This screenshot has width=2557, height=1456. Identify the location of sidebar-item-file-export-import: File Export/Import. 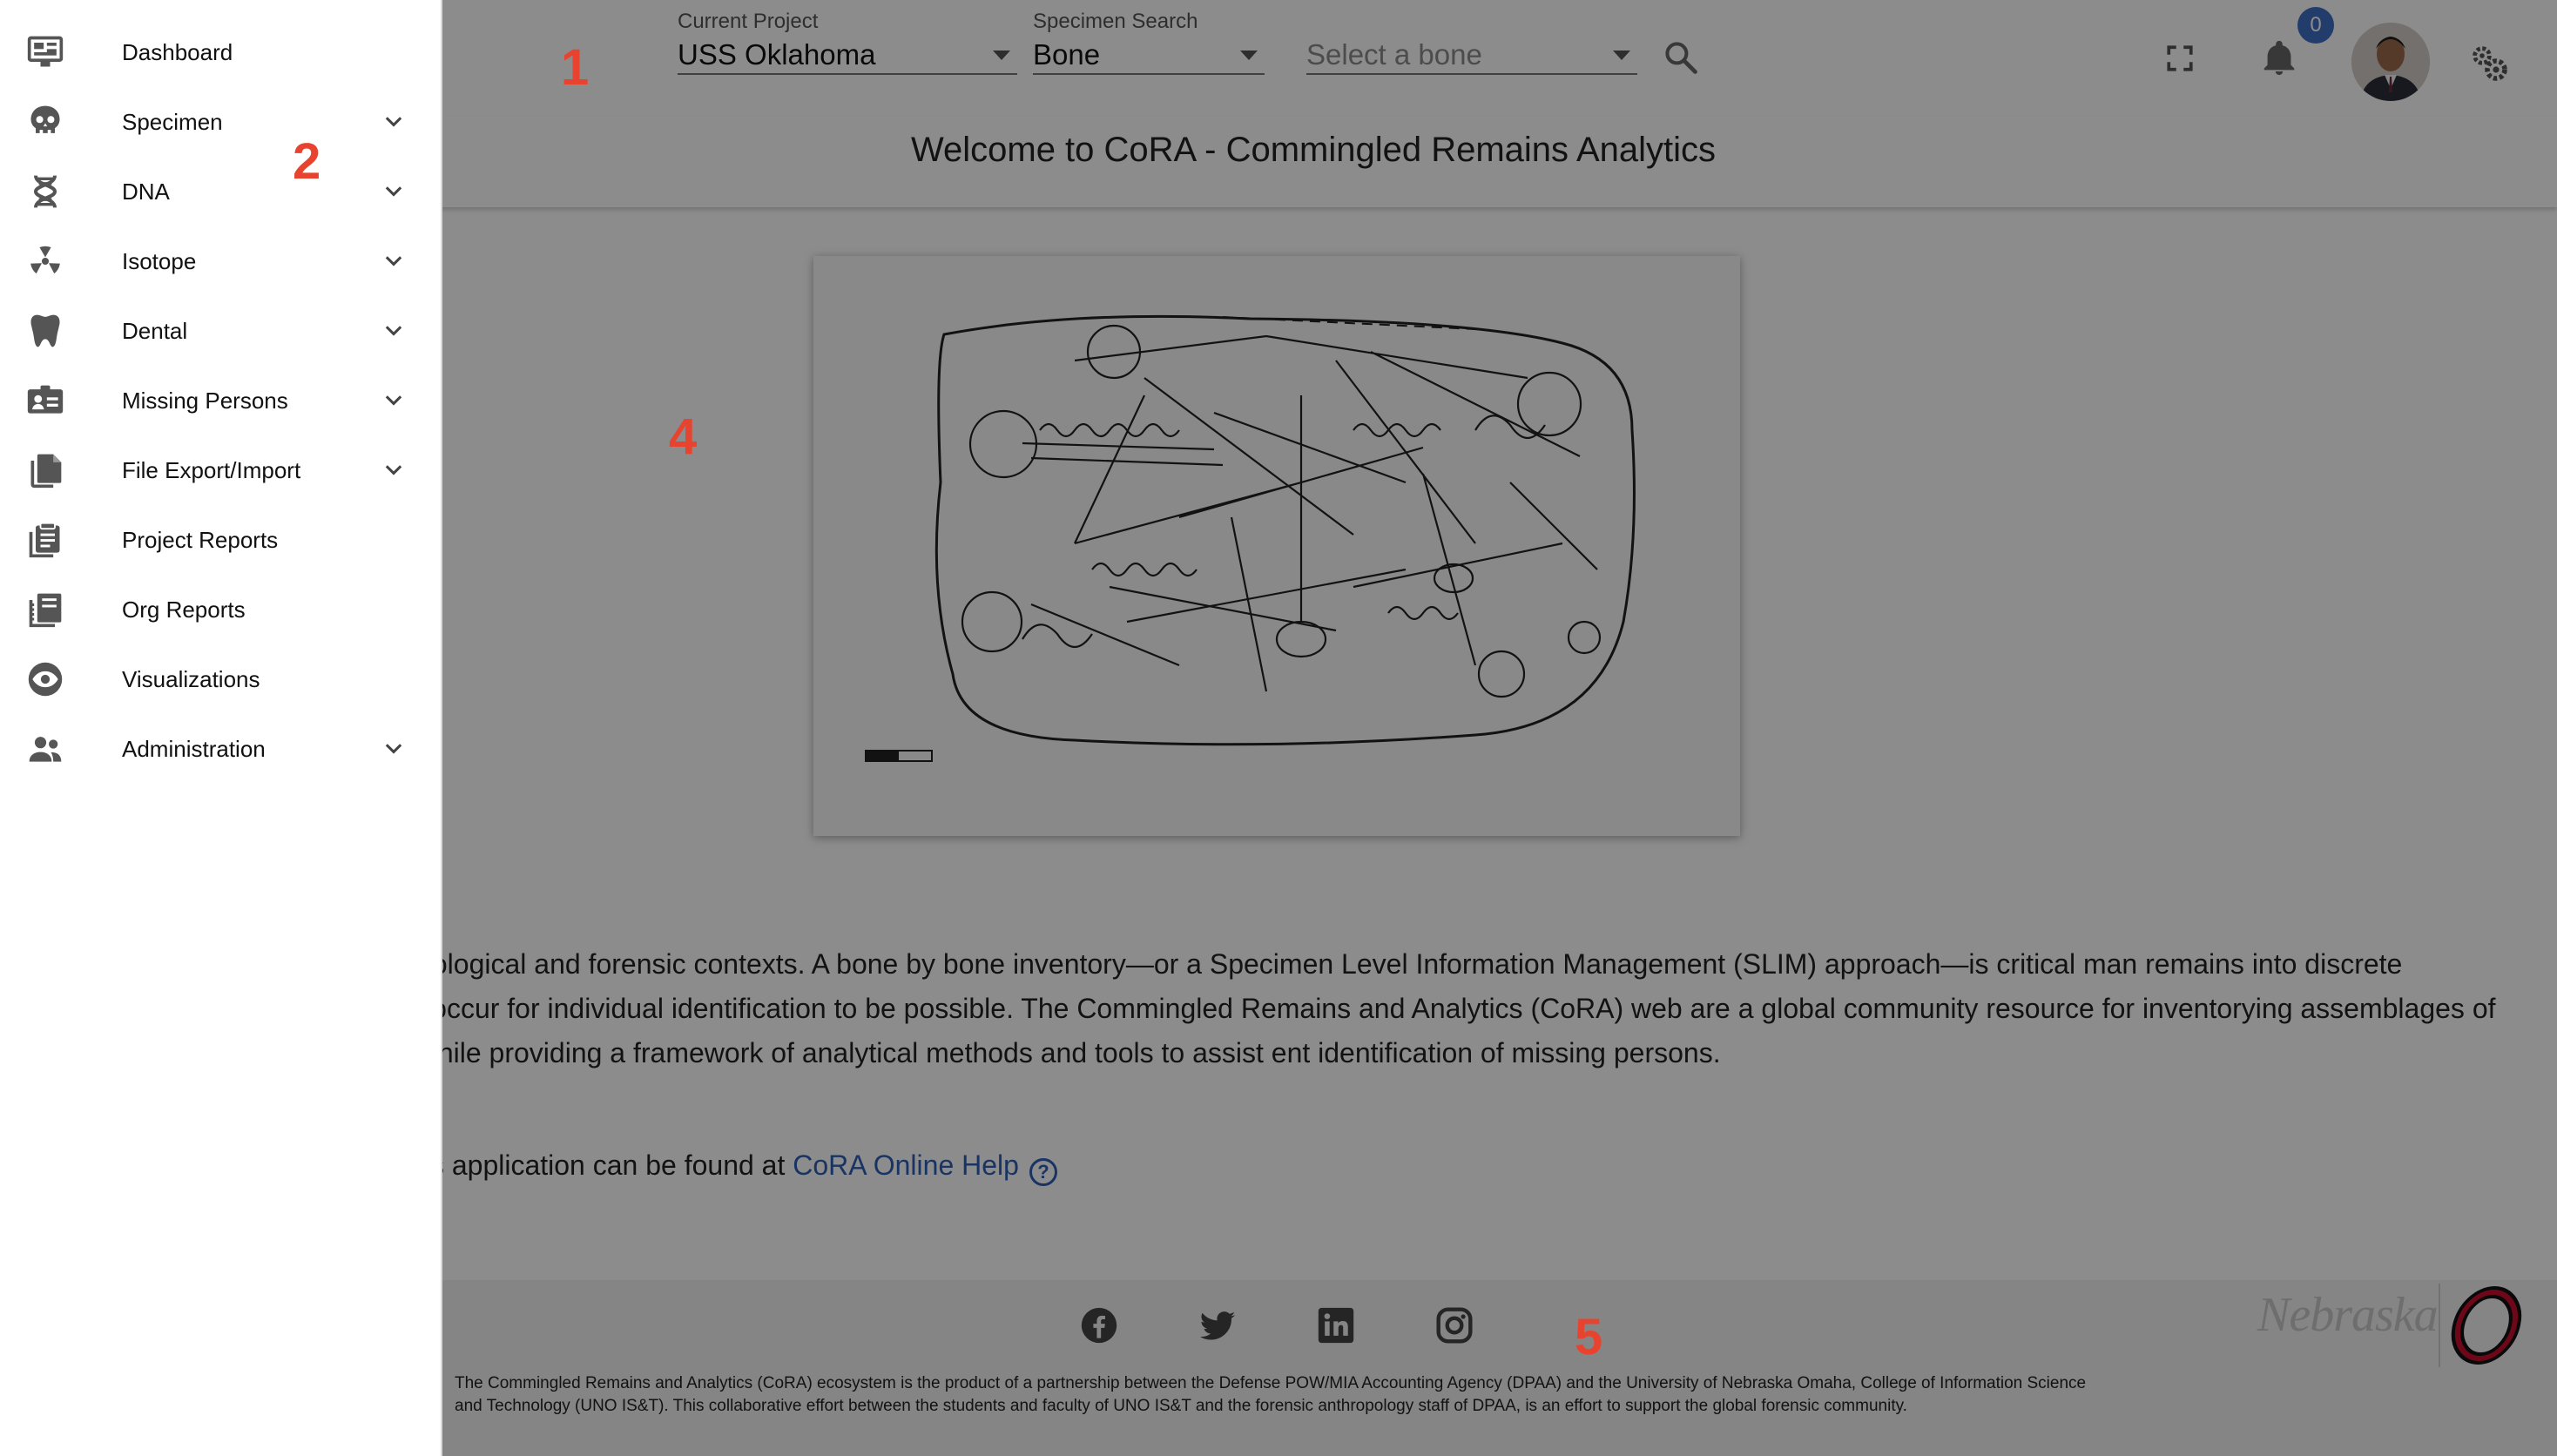
(221, 470).